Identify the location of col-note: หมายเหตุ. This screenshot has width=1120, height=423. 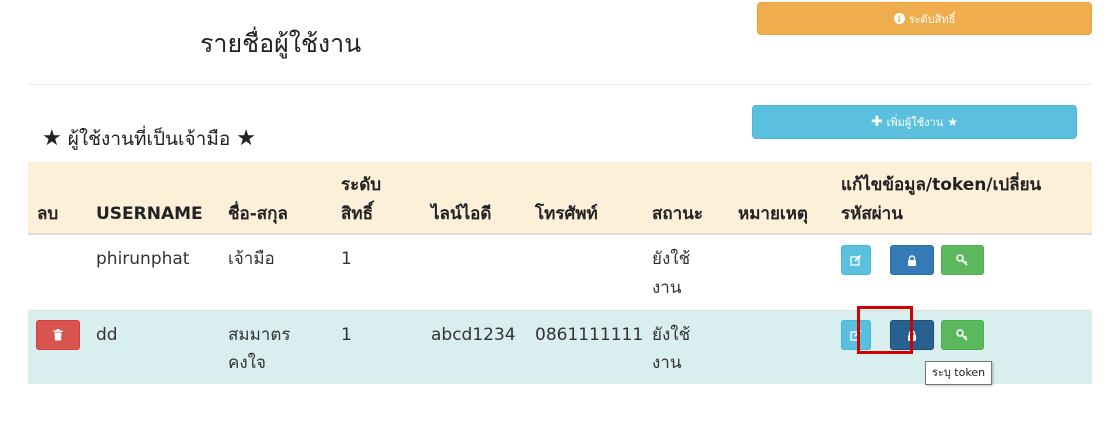
(773, 214).